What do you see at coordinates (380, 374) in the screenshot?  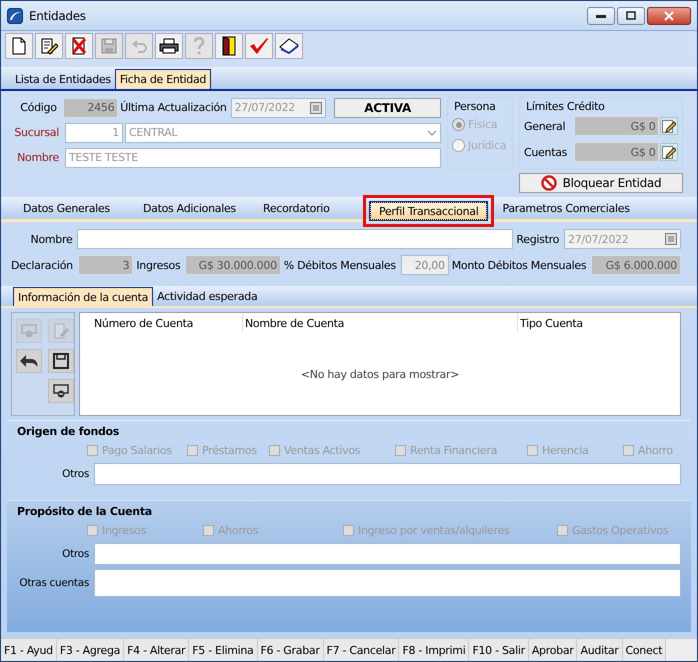 I see `empty-message: <No hay datos para mostrar>` at bounding box center [380, 374].